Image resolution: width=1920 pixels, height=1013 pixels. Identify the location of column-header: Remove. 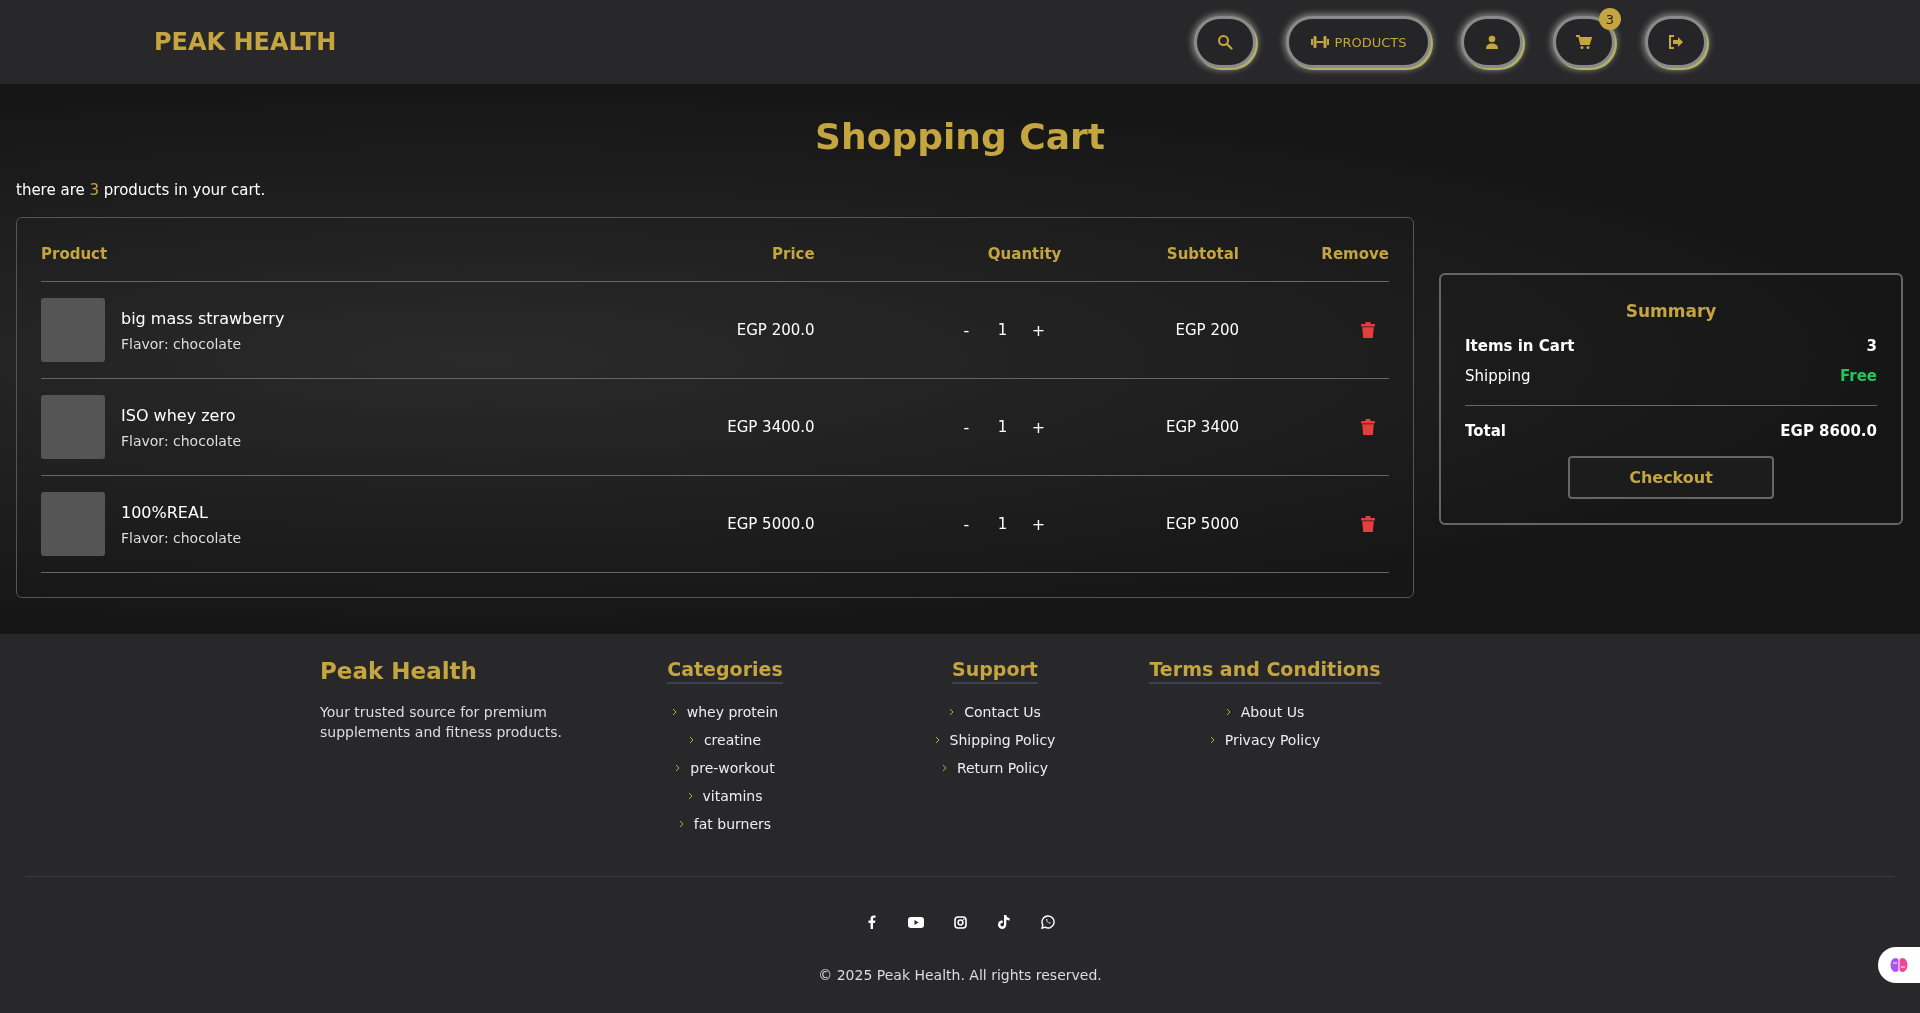
(1354, 253).